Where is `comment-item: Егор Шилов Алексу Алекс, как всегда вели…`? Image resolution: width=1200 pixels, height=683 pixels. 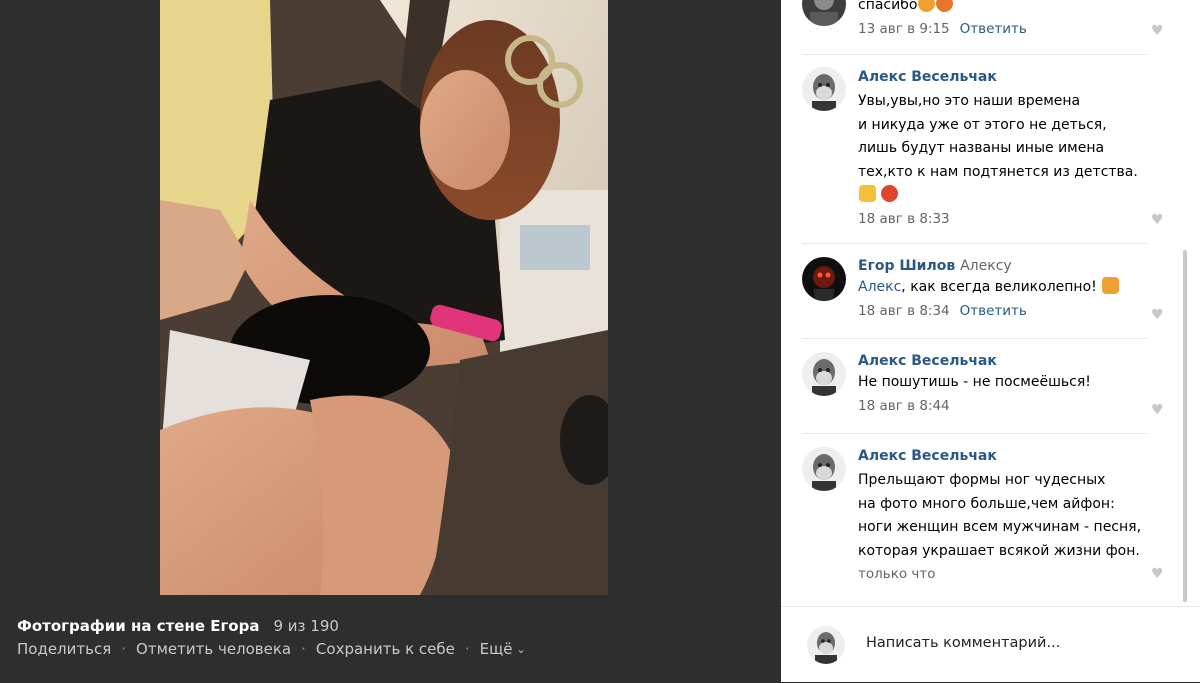 comment-item: Егор Шилов Алексу Алекс, как всегда вели… is located at coordinates (973, 291).